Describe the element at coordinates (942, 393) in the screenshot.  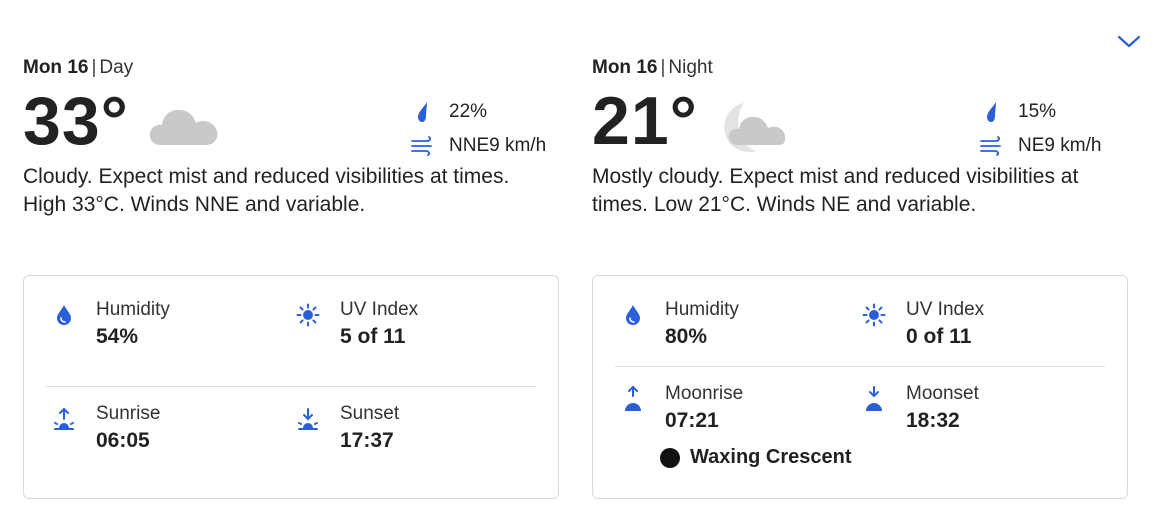
I see `moonset-label: Moonset` at that location.